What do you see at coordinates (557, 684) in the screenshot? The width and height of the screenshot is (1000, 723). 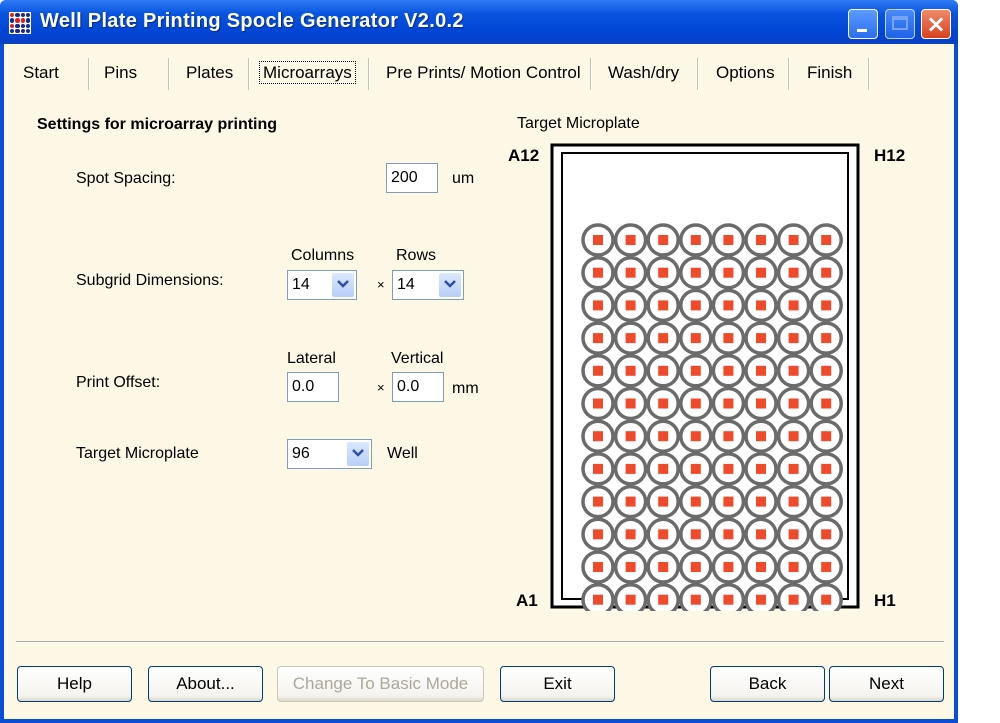 I see `exit-button: Exit` at bounding box center [557, 684].